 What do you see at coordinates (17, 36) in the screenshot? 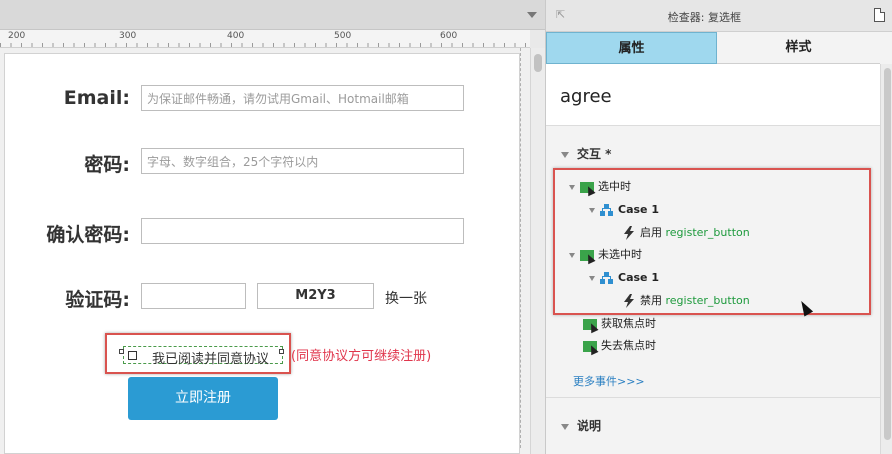
I see `ruler-mark: 200` at bounding box center [17, 36].